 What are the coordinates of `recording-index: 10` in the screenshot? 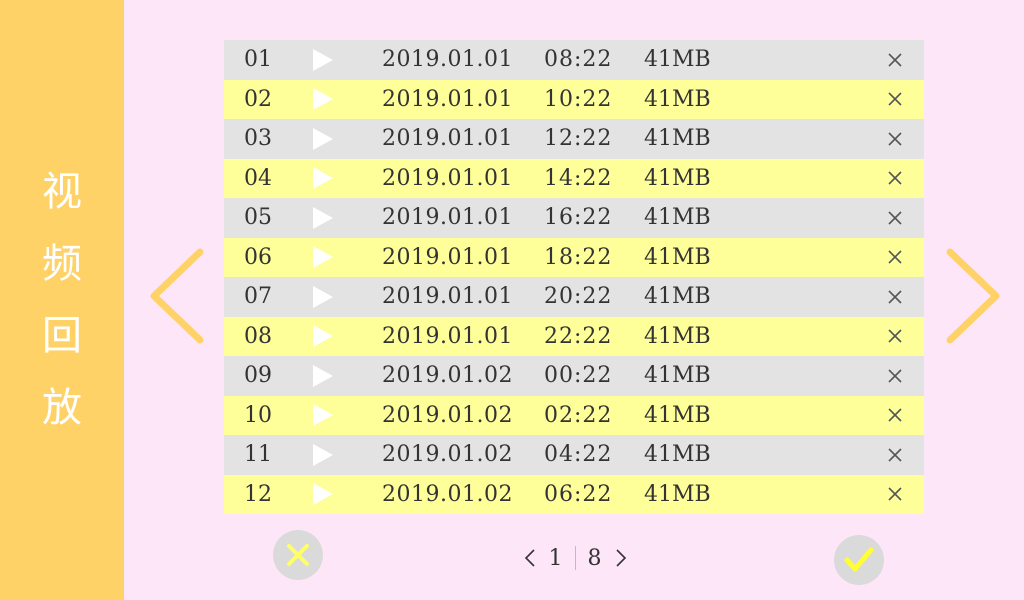 It's located at (258, 415).